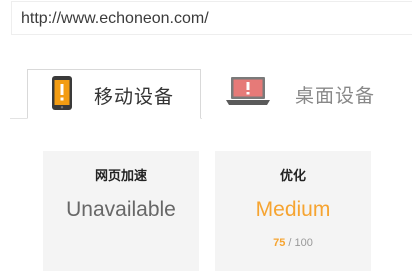 This screenshot has width=412, height=271. I want to click on tab-mobile-label: 移动设备, so click(134, 97).